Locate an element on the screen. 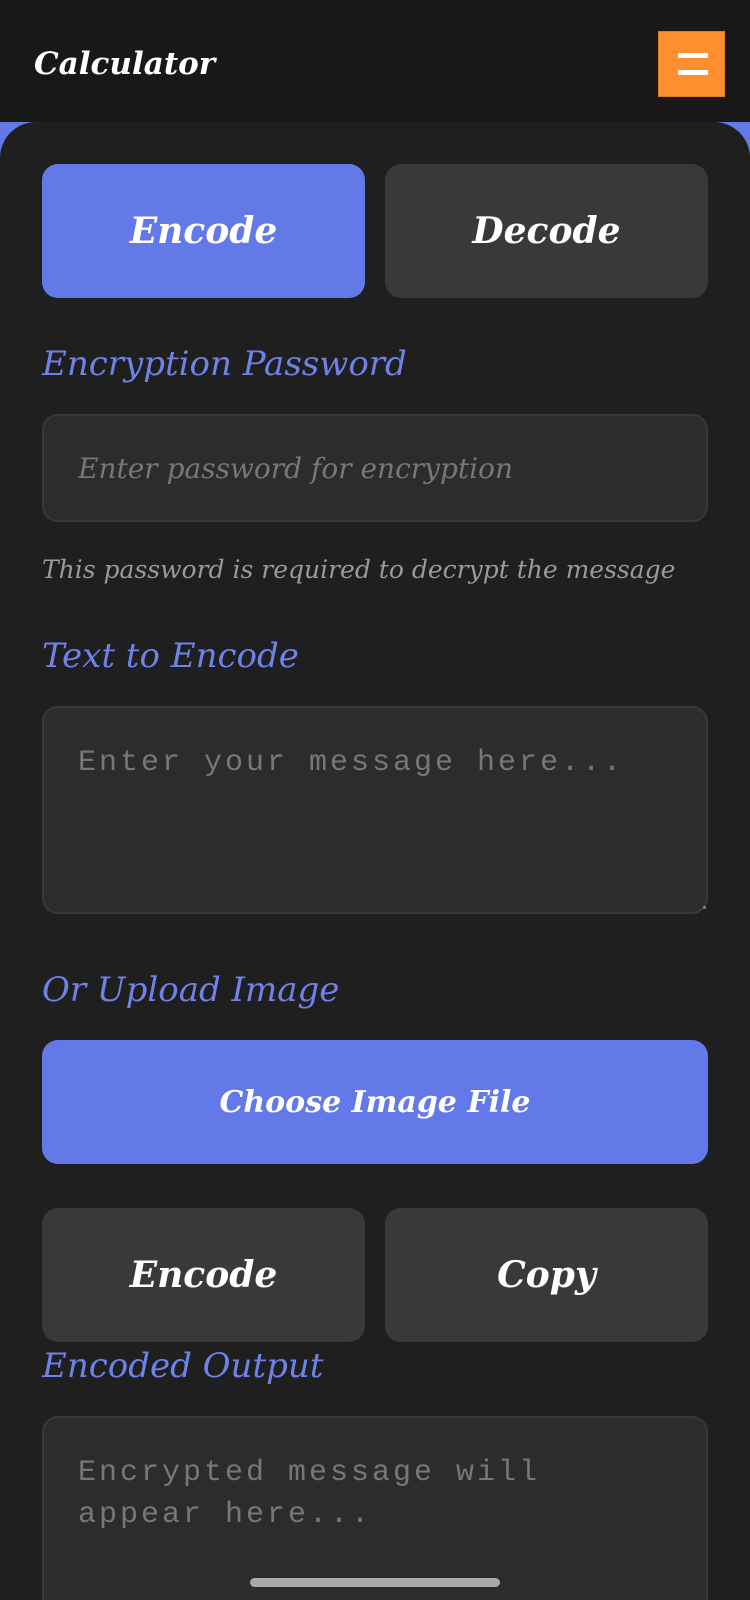 This screenshot has height=1600, width=750. app-title: Calculator is located at coordinates (125, 64).